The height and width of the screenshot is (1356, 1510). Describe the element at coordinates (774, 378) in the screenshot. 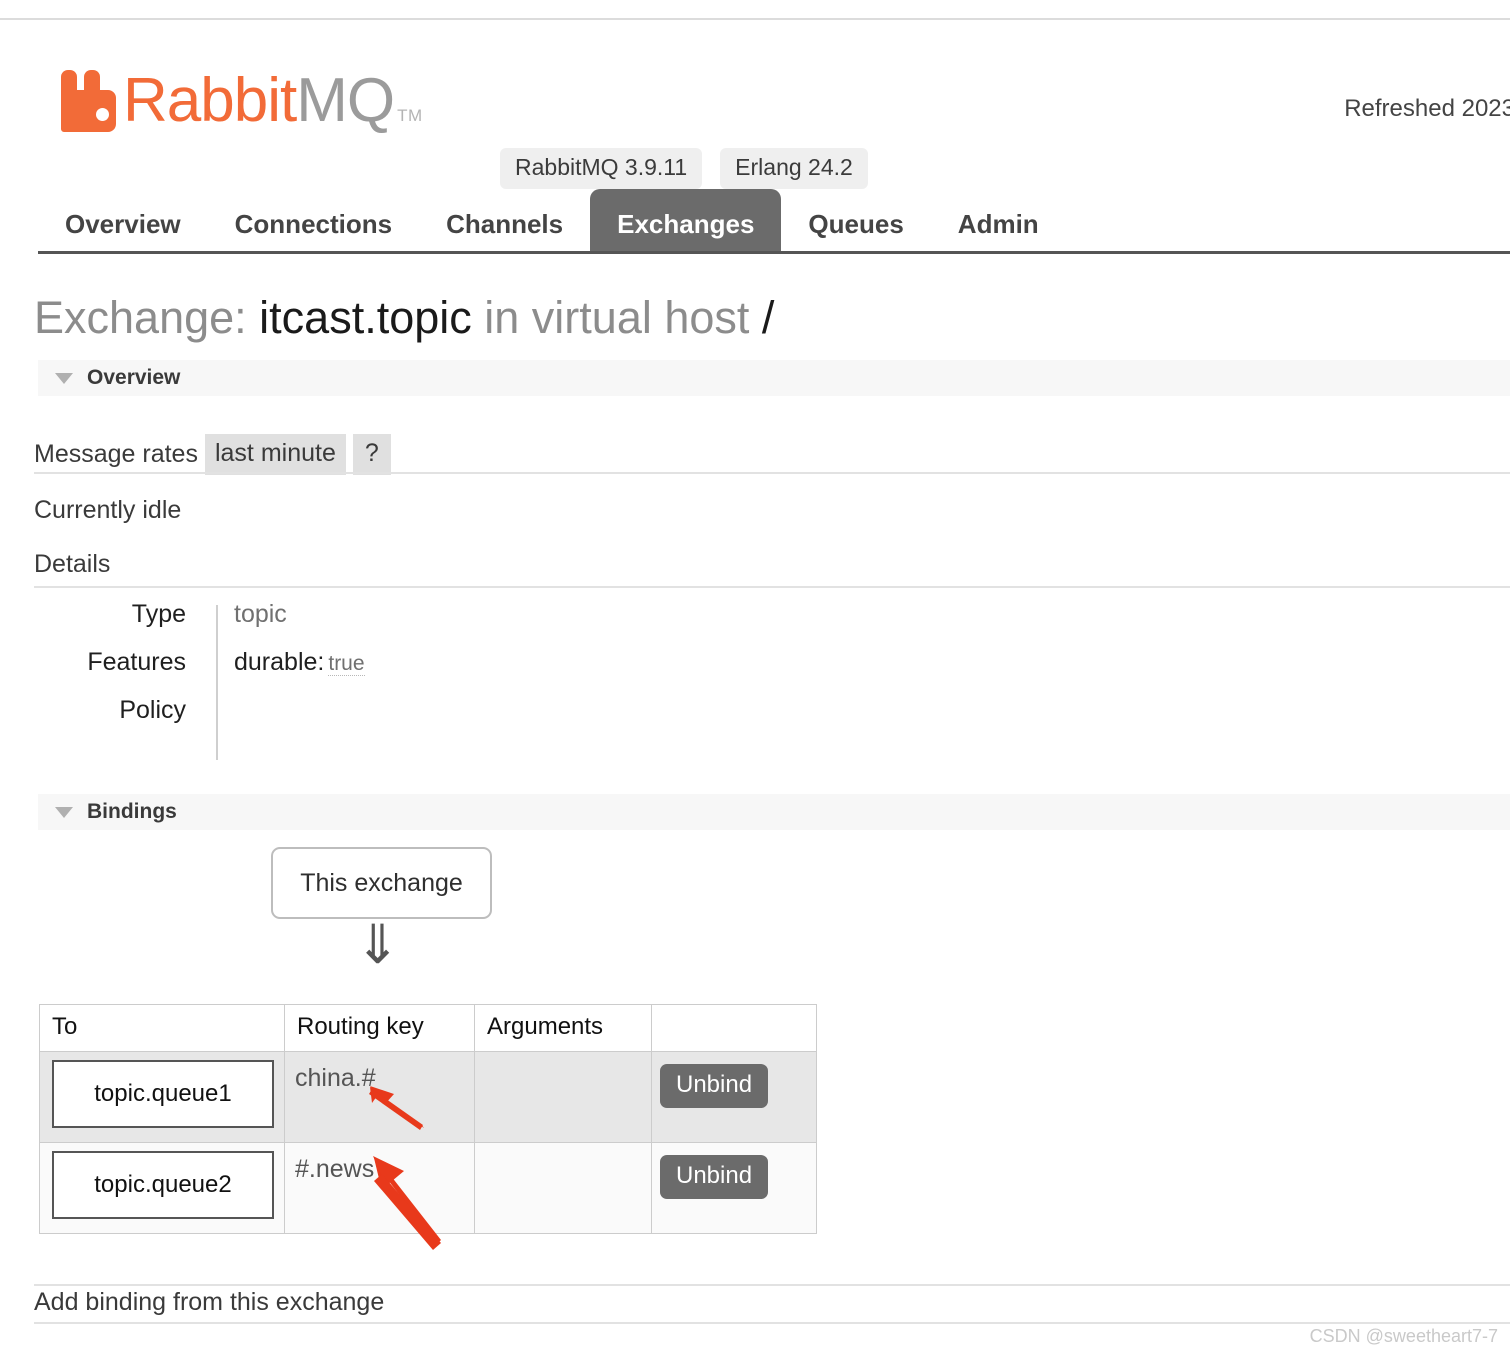

I see `section-header-overview: Overview` at that location.